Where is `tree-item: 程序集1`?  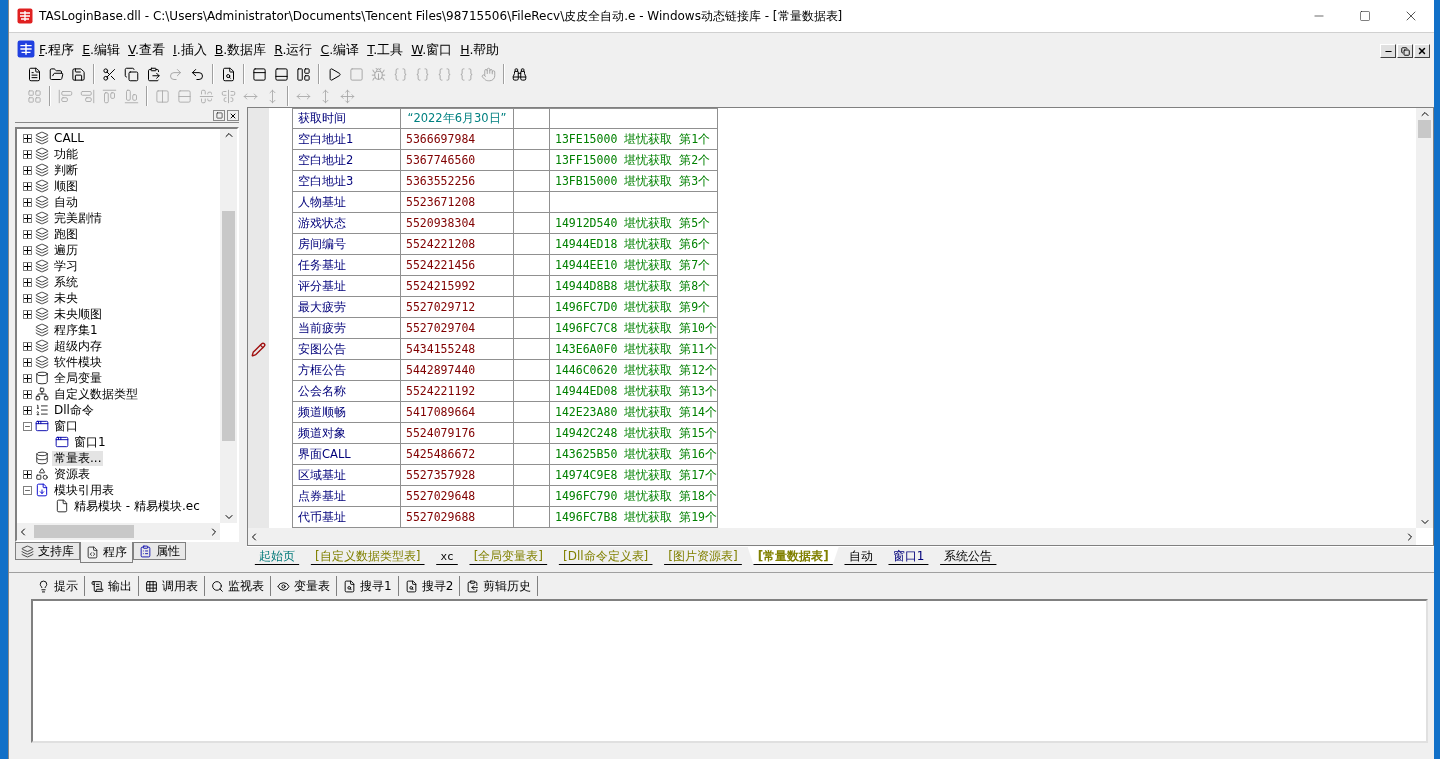
tree-item: 程序集1 is located at coordinates (76, 330).